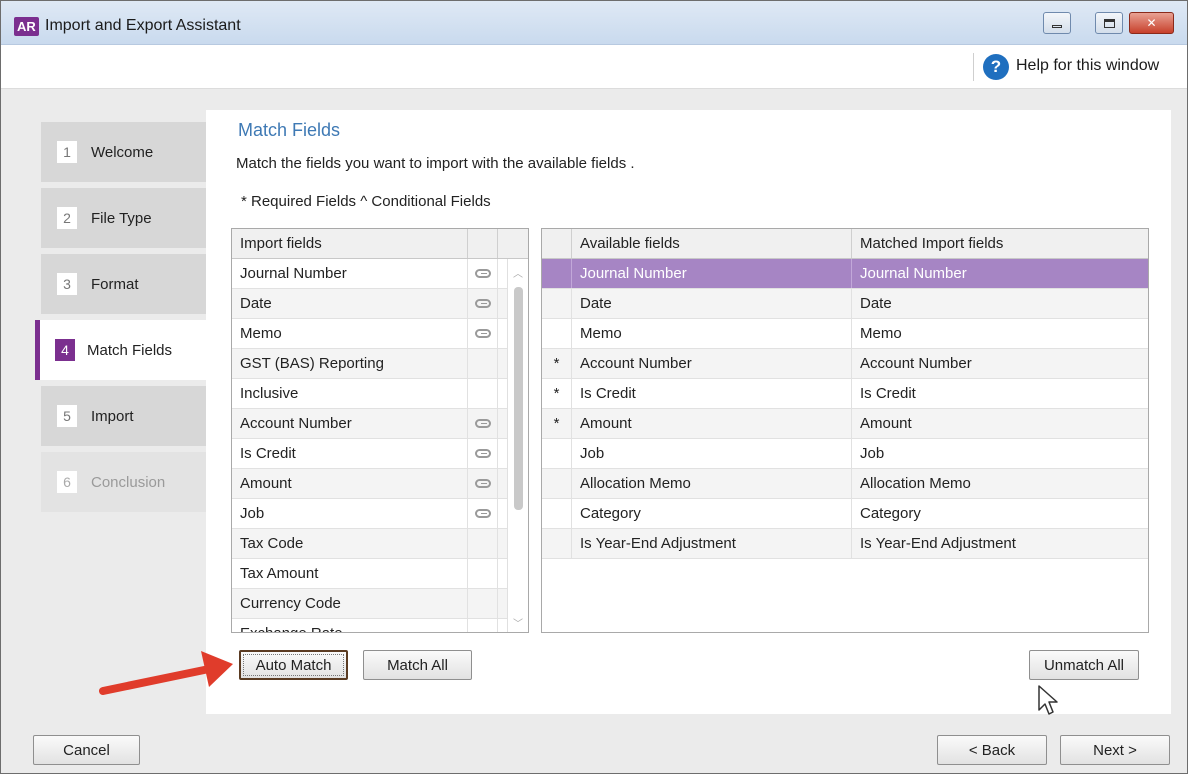 The image size is (1188, 774). What do you see at coordinates (881, 333) in the screenshot?
I see `matched-import-field: Memo` at bounding box center [881, 333].